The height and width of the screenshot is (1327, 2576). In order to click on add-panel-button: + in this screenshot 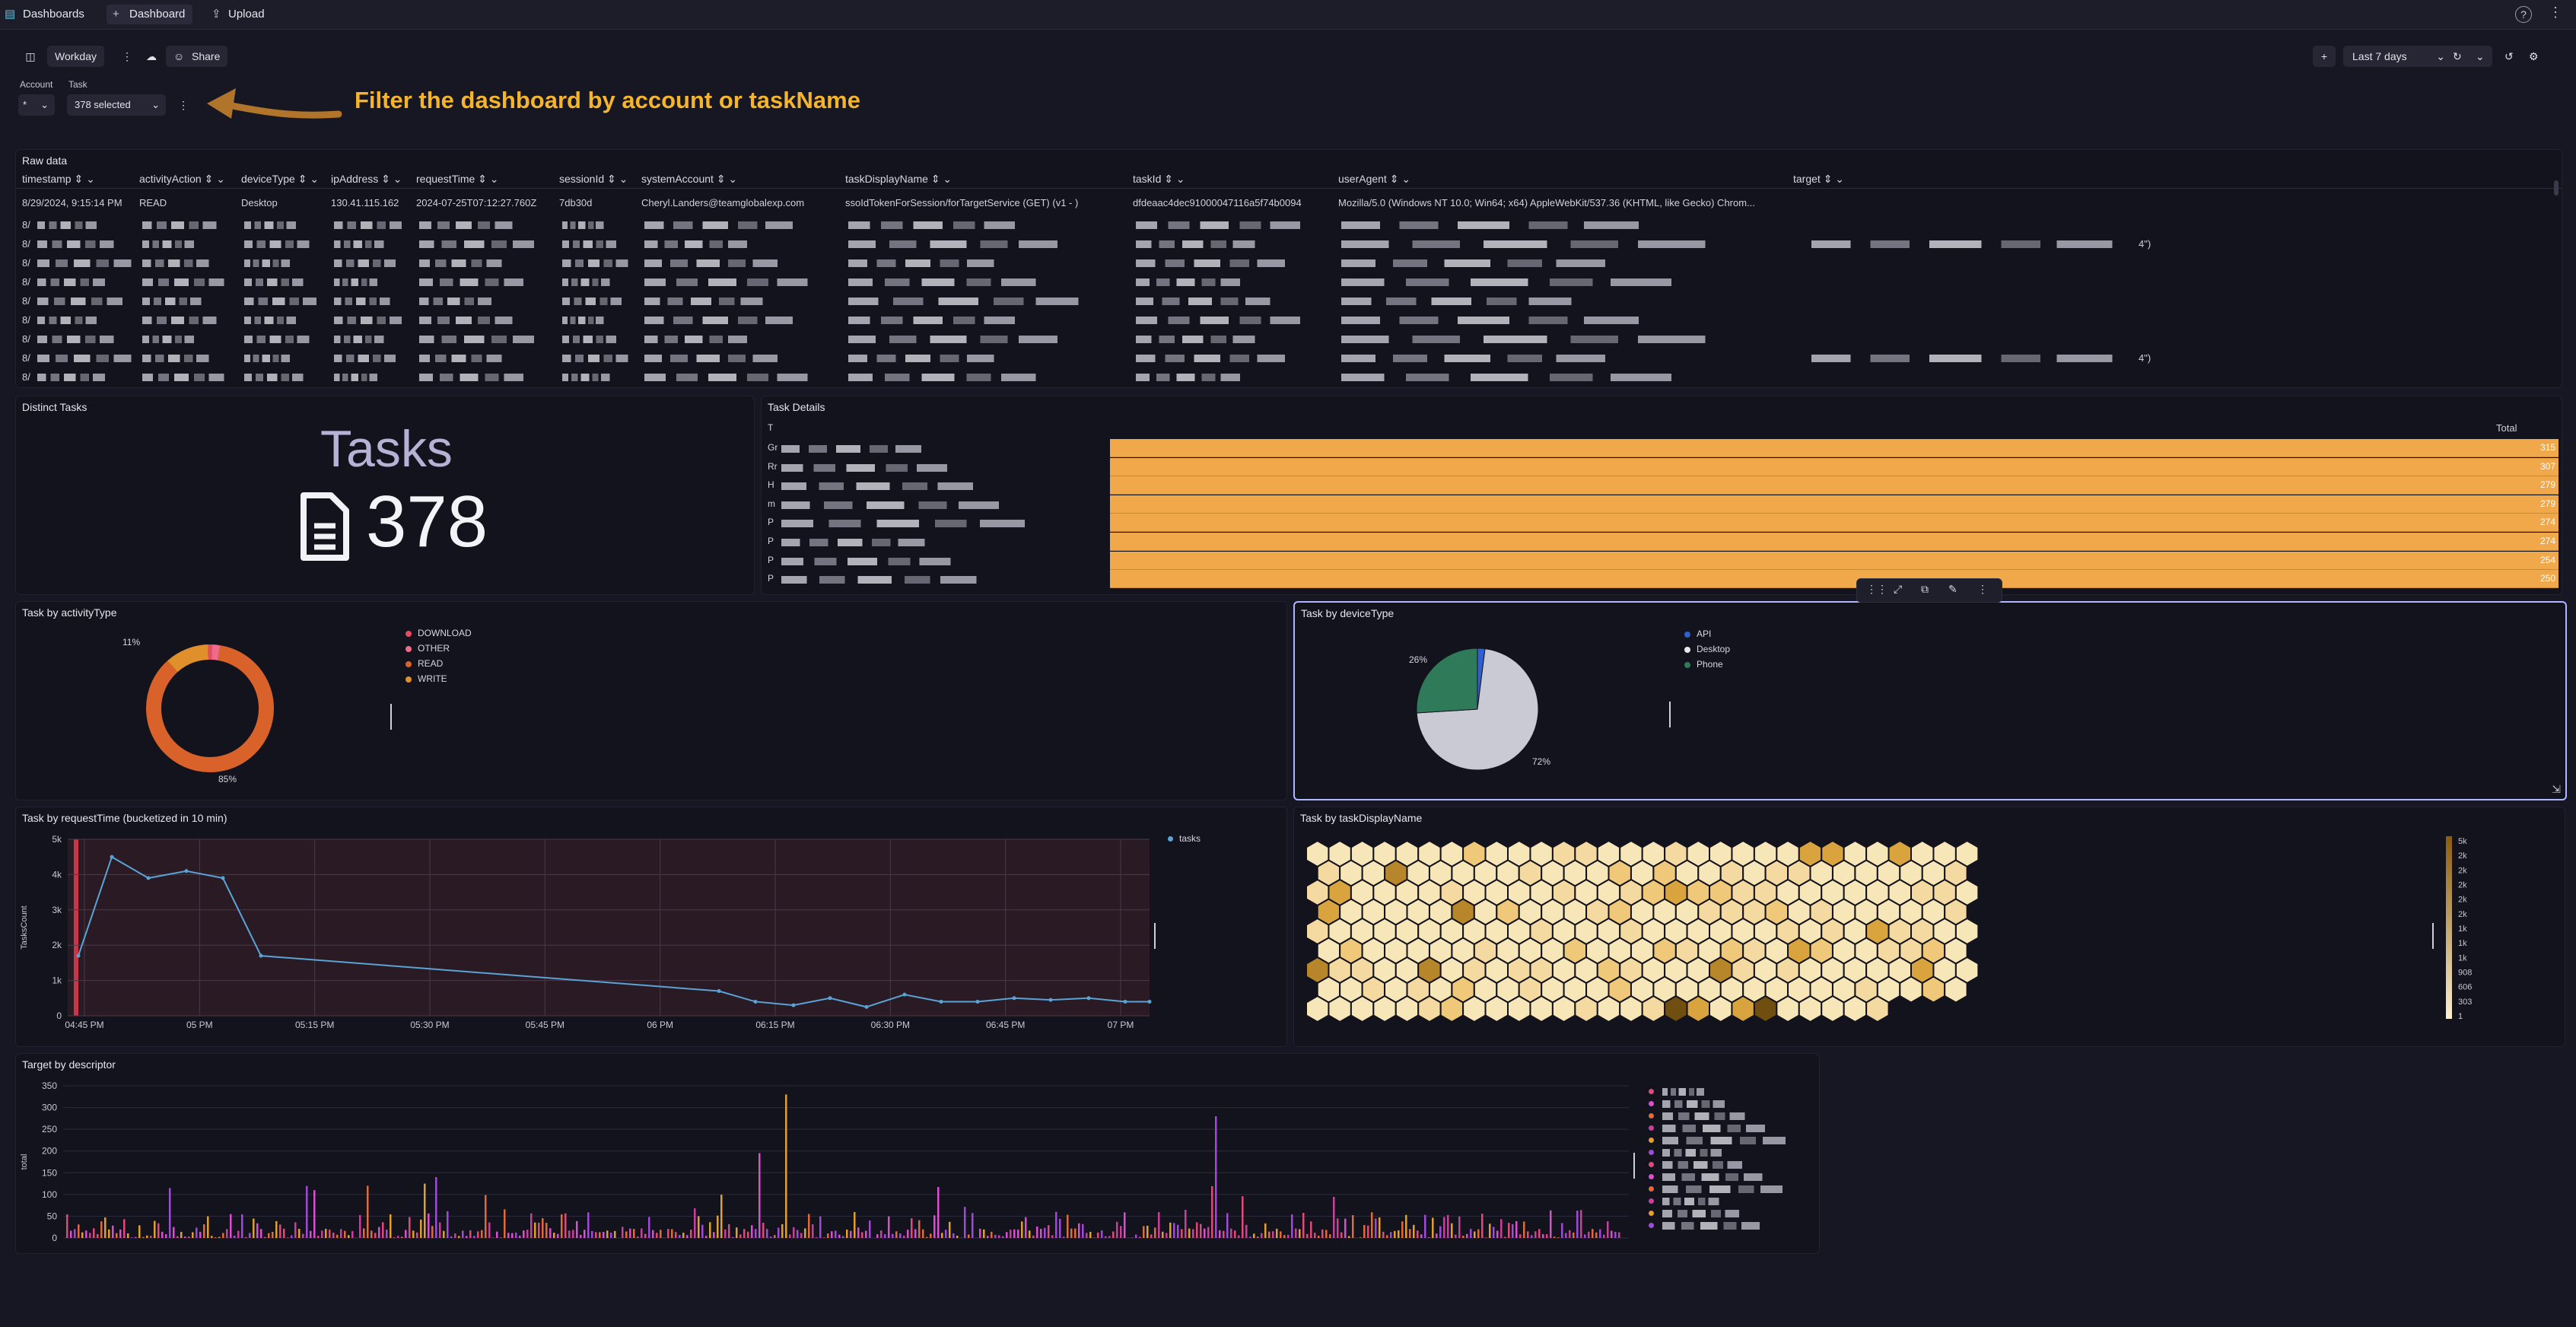, I will do `click(2324, 56)`.